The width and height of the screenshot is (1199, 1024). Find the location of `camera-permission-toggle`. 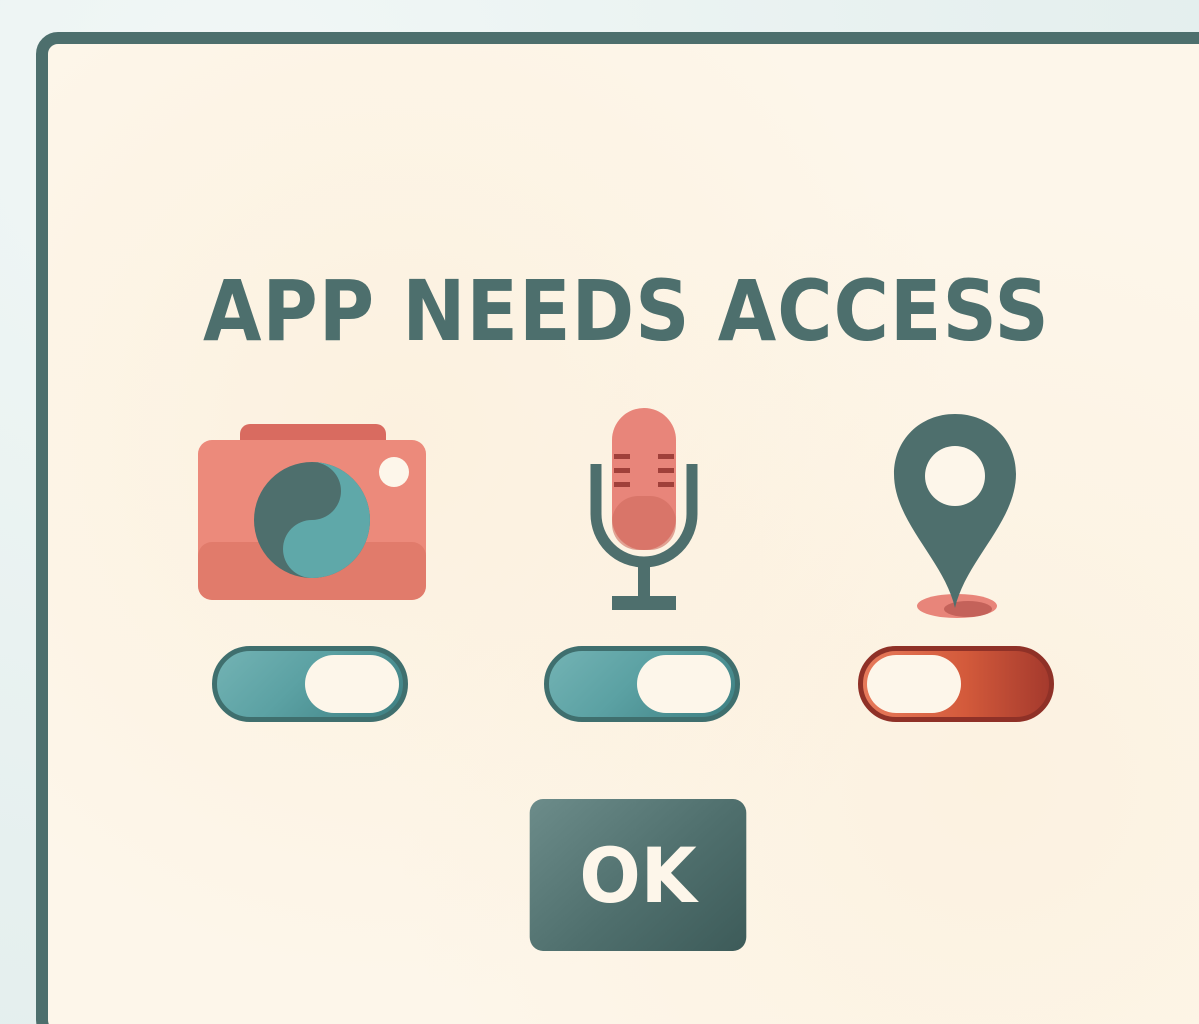

camera-permission-toggle is located at coordinates (310, 684).